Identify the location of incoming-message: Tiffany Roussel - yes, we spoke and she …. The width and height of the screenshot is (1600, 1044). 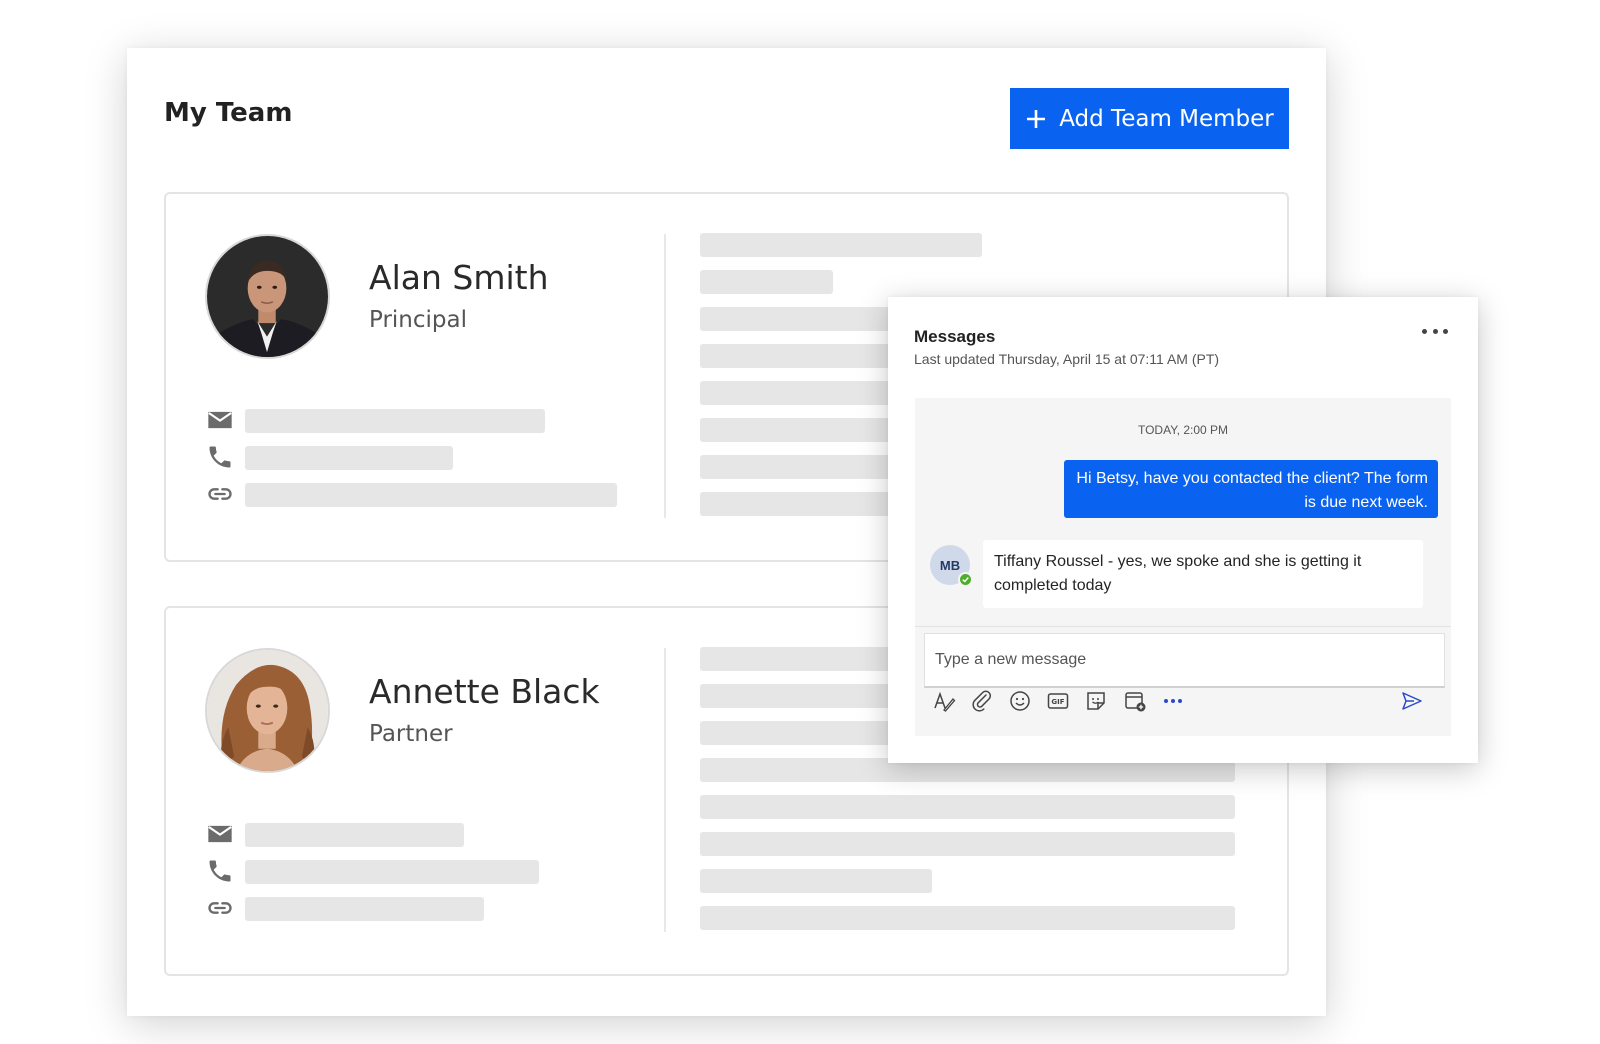
(1203, 574).